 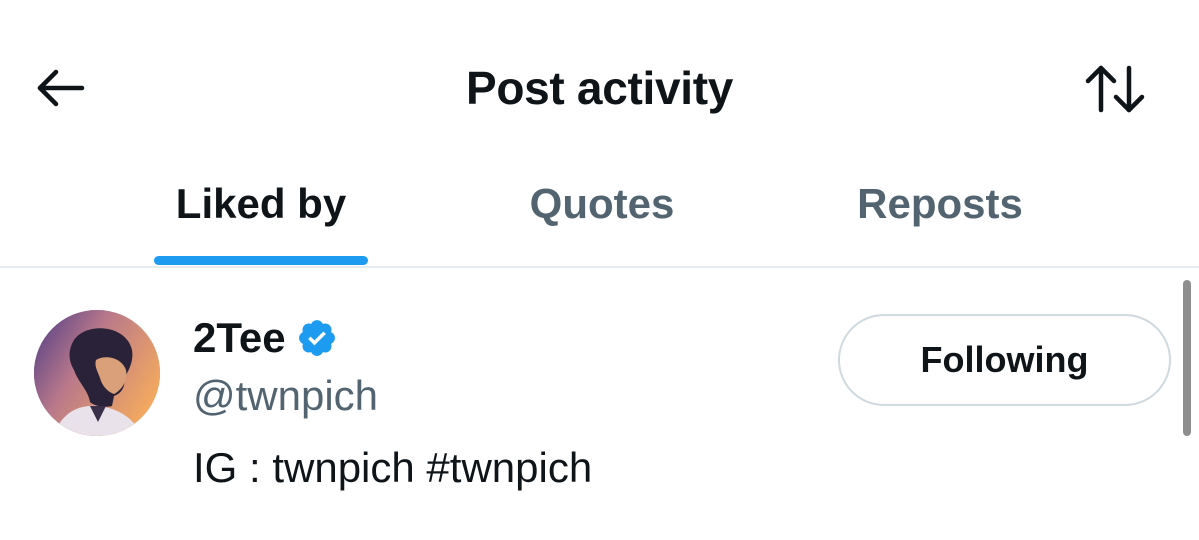 I want to click on sort-button, so click(x=1115, y=89).